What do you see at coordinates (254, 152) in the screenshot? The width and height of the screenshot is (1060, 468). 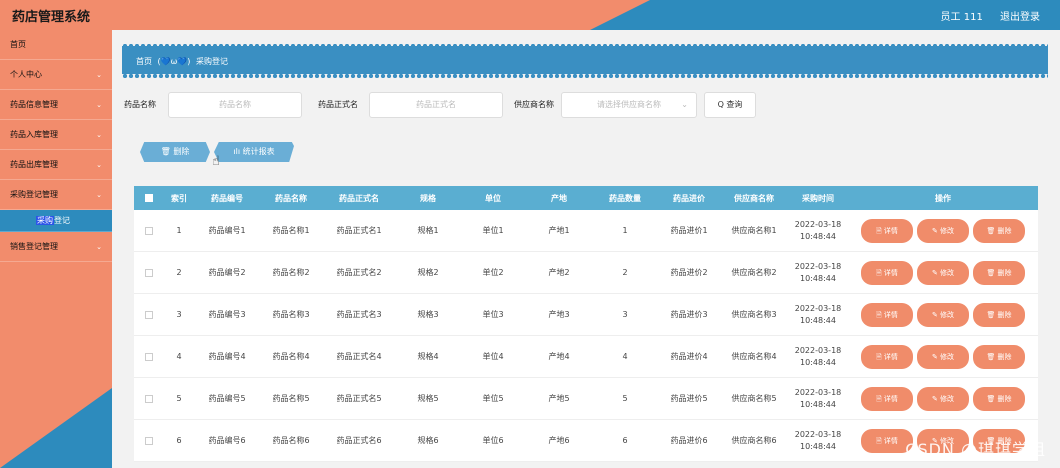 I see `stats-report-button: ılı 统计报表` at bounding box center [254, 152].